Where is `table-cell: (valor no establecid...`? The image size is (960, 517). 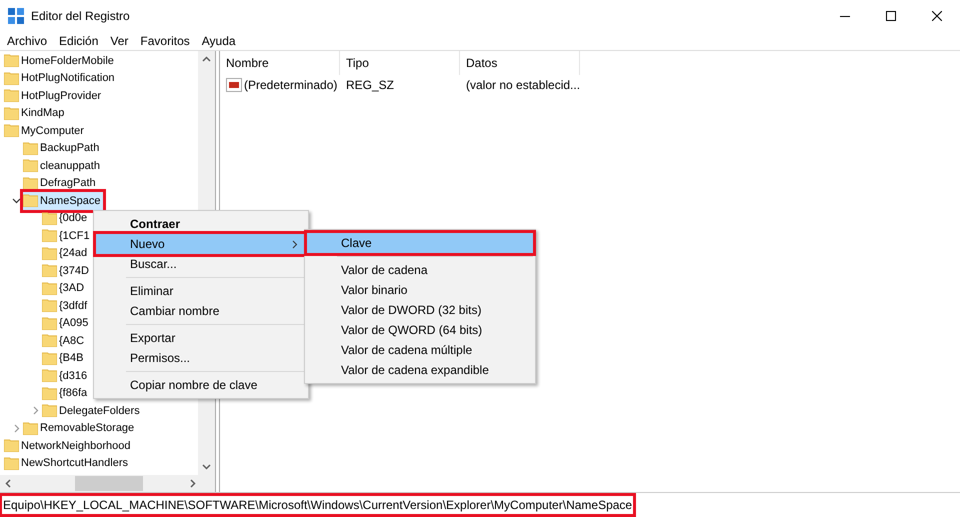
table-cell: (valor no establecid... is located at coordinates (523, 85).